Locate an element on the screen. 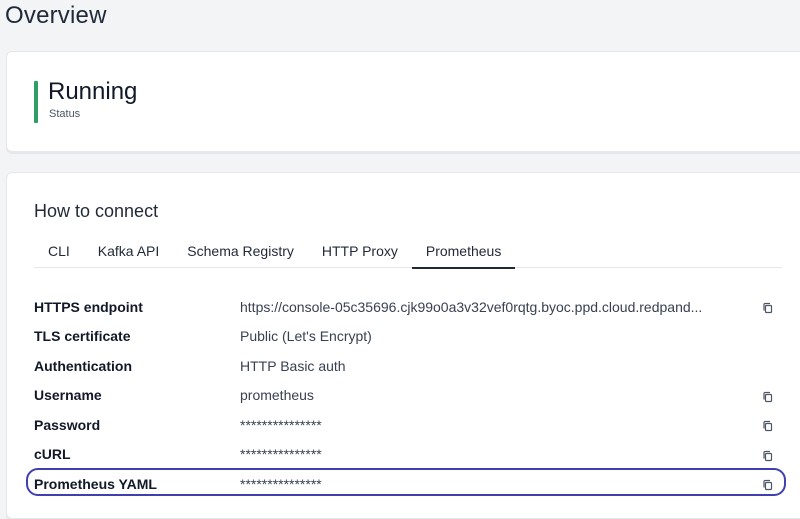 This screenshot has height=519, width=800. tab-kafka-api: Kafka API is located at coordinates (128, 253).